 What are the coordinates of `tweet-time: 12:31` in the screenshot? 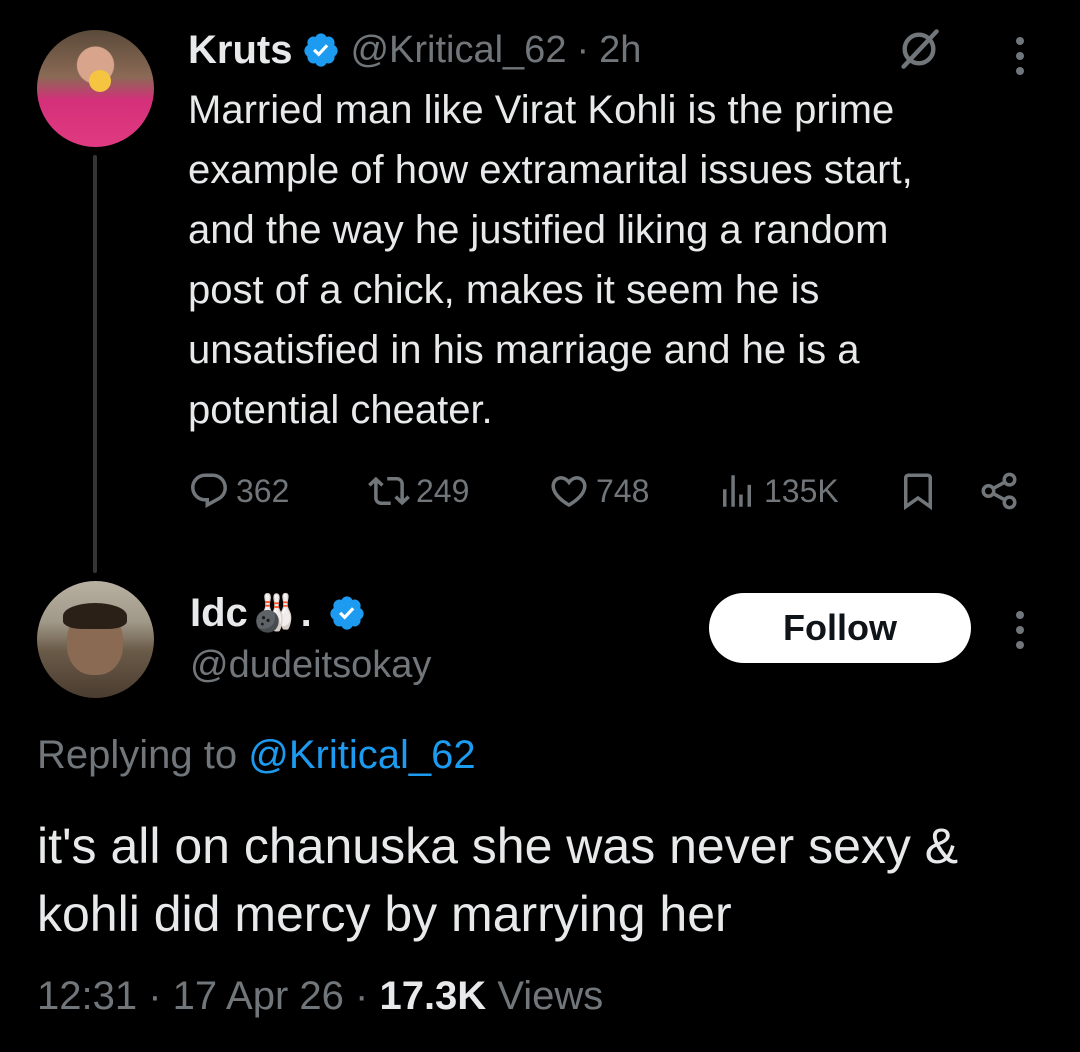 It's located at (87, 996).